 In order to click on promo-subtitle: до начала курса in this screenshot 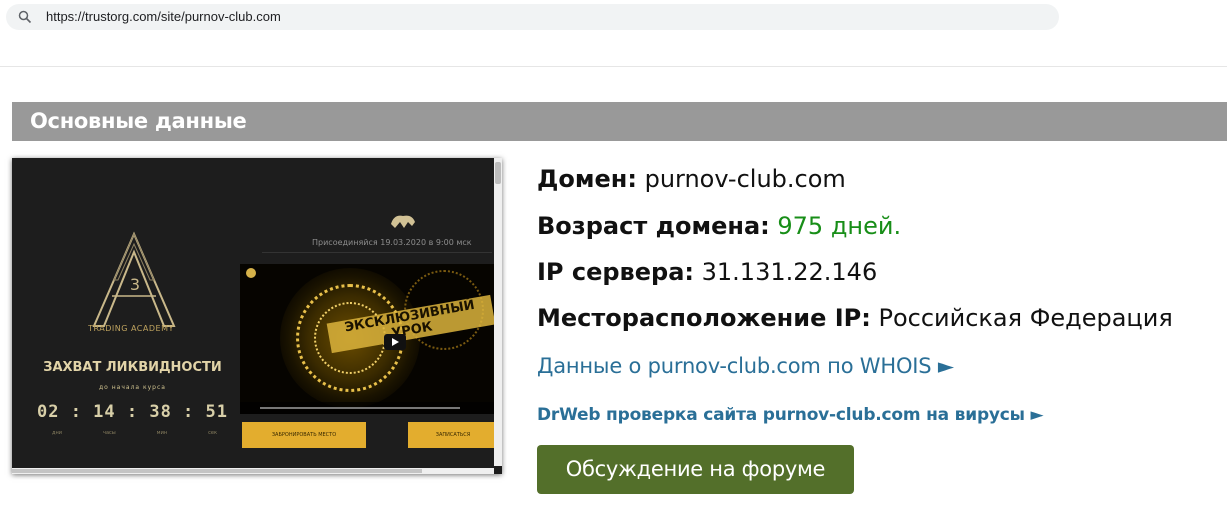, I will do `click(132, 387)`.